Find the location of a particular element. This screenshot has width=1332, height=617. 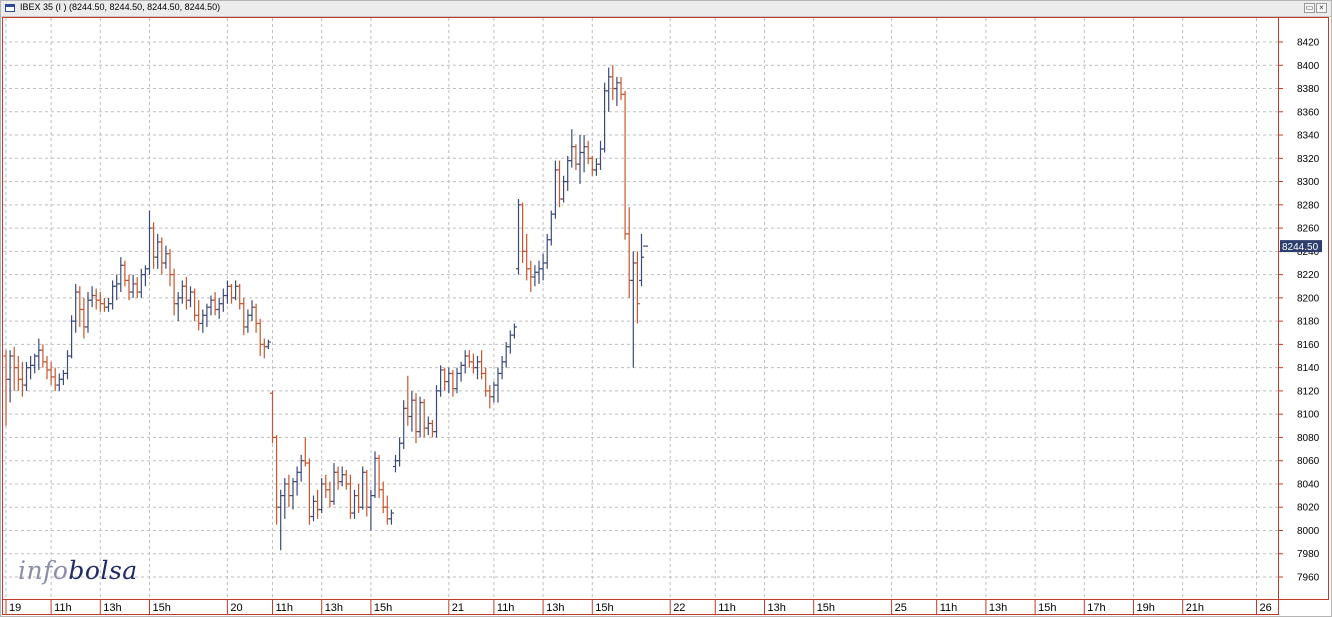

y-tick-label: 8180 is located at coordinates (1308, 322).